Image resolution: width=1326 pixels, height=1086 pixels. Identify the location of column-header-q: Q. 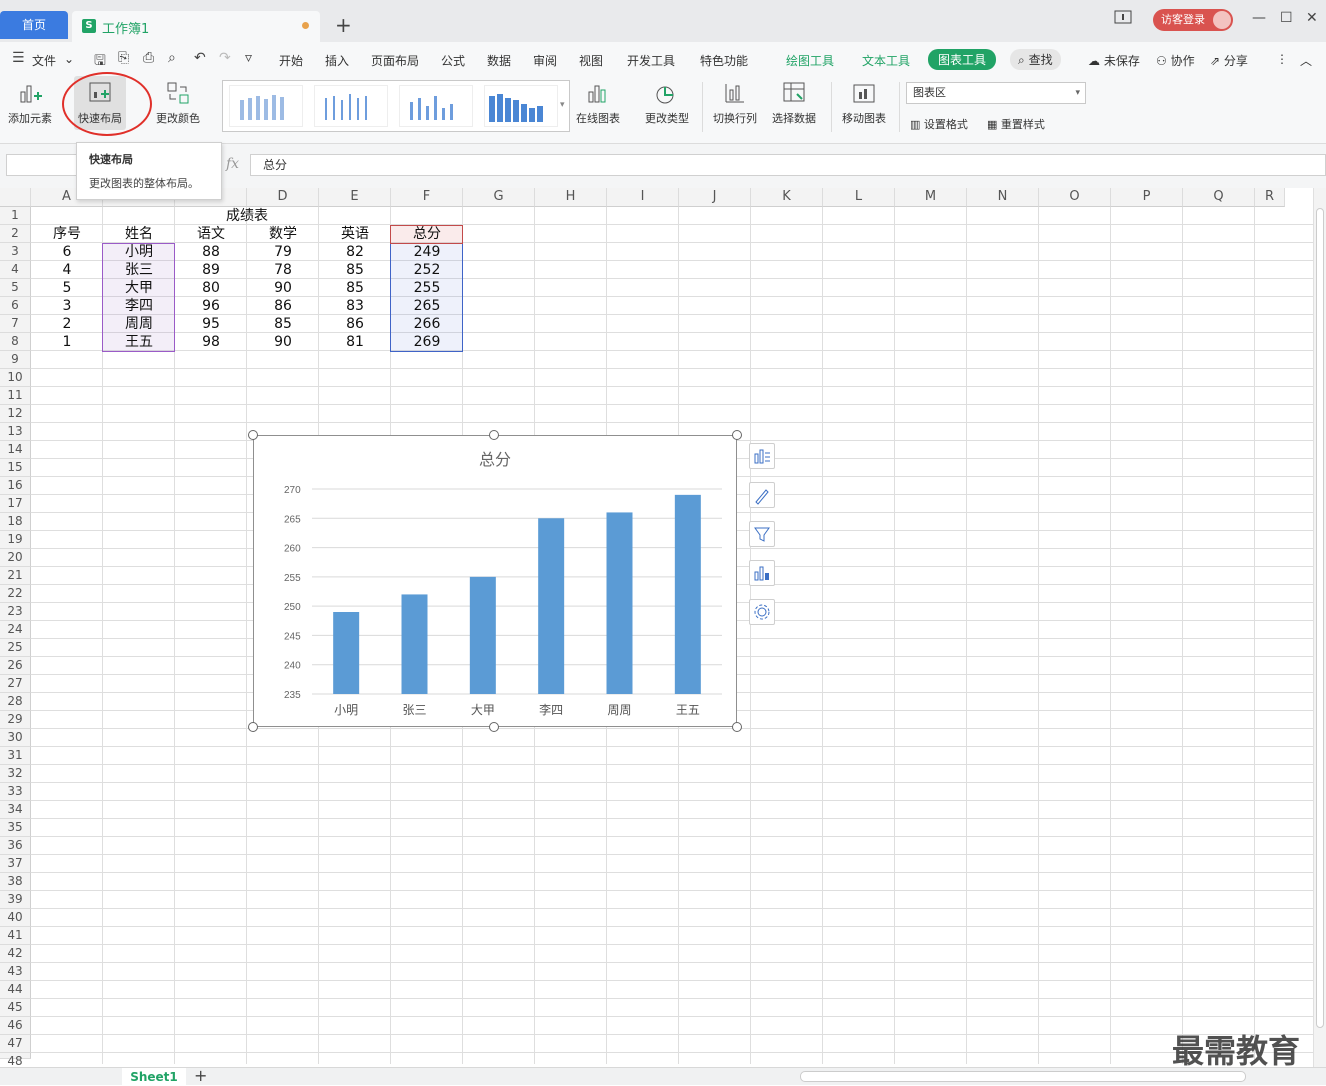
(1219, 197).